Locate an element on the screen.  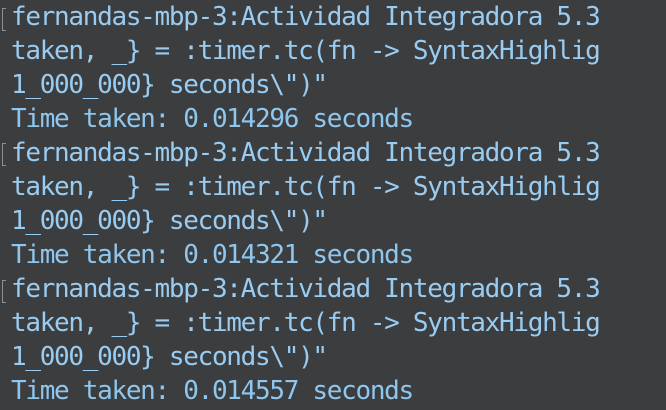
output-line: Time taken: 0.014296 seconds is located at coordinates (212, 119).